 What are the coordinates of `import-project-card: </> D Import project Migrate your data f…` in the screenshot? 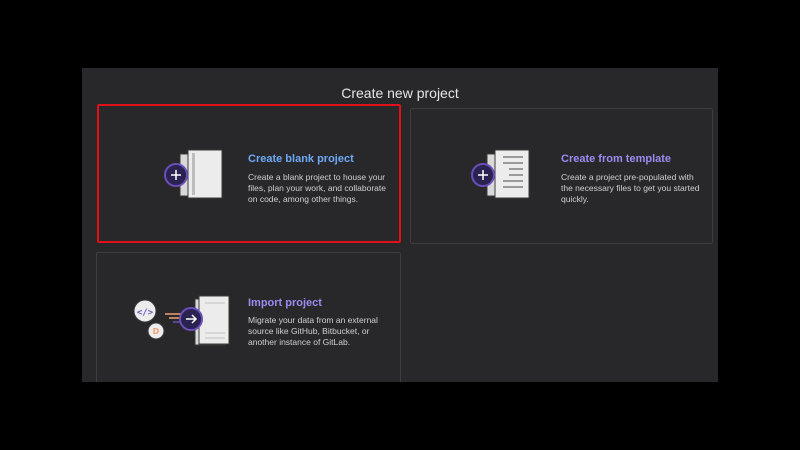 It's located at (248, 317).